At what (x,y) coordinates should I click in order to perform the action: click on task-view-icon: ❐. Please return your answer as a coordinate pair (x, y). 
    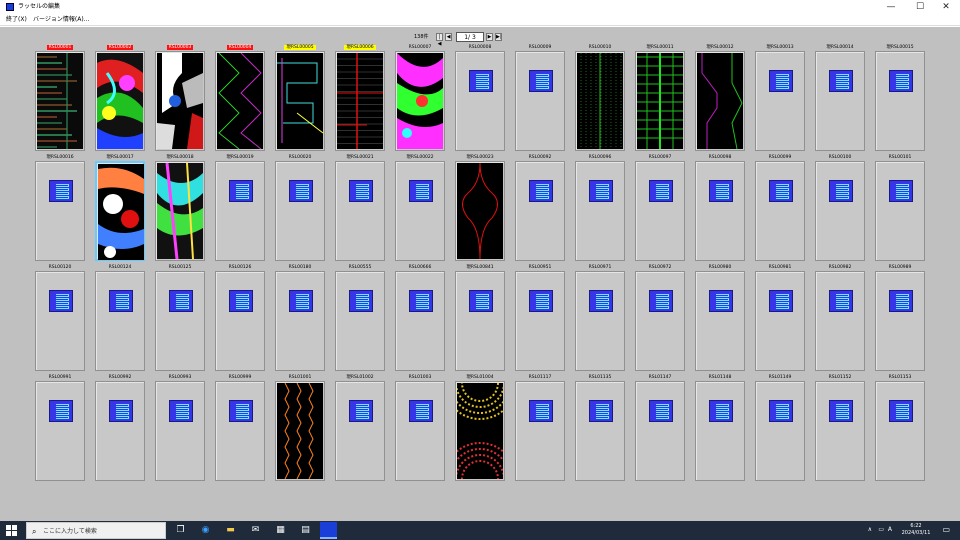
    Looking at the image, I should click on (180, 530).